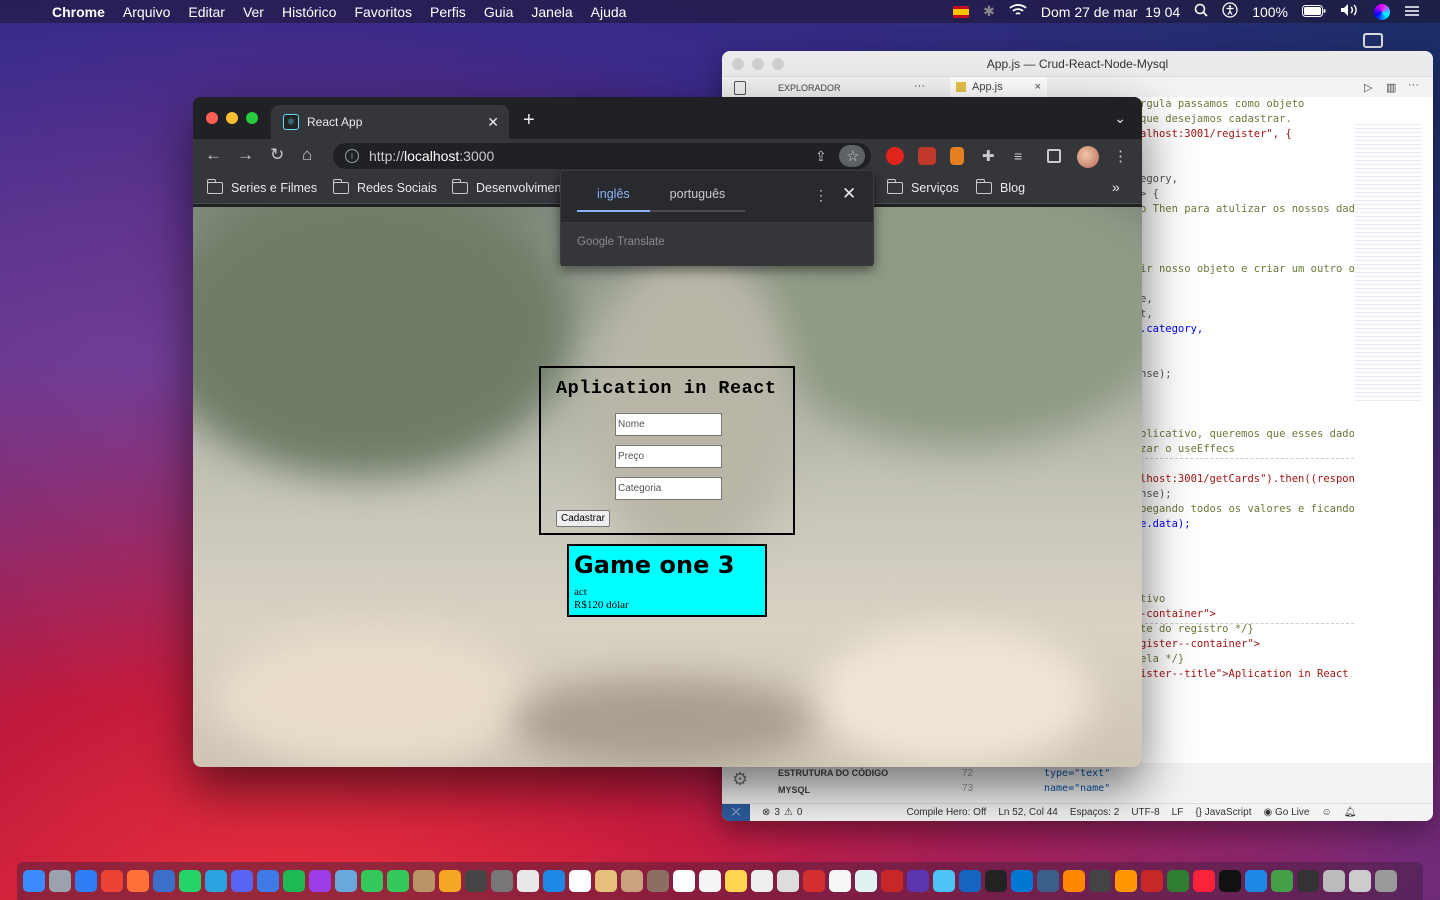 This screenshot has width=1440, height=900. What do you see at coordinates (814, 881) in the screenshot?
I see `acrobat-dock-icon` at bounding box center [814, 881].